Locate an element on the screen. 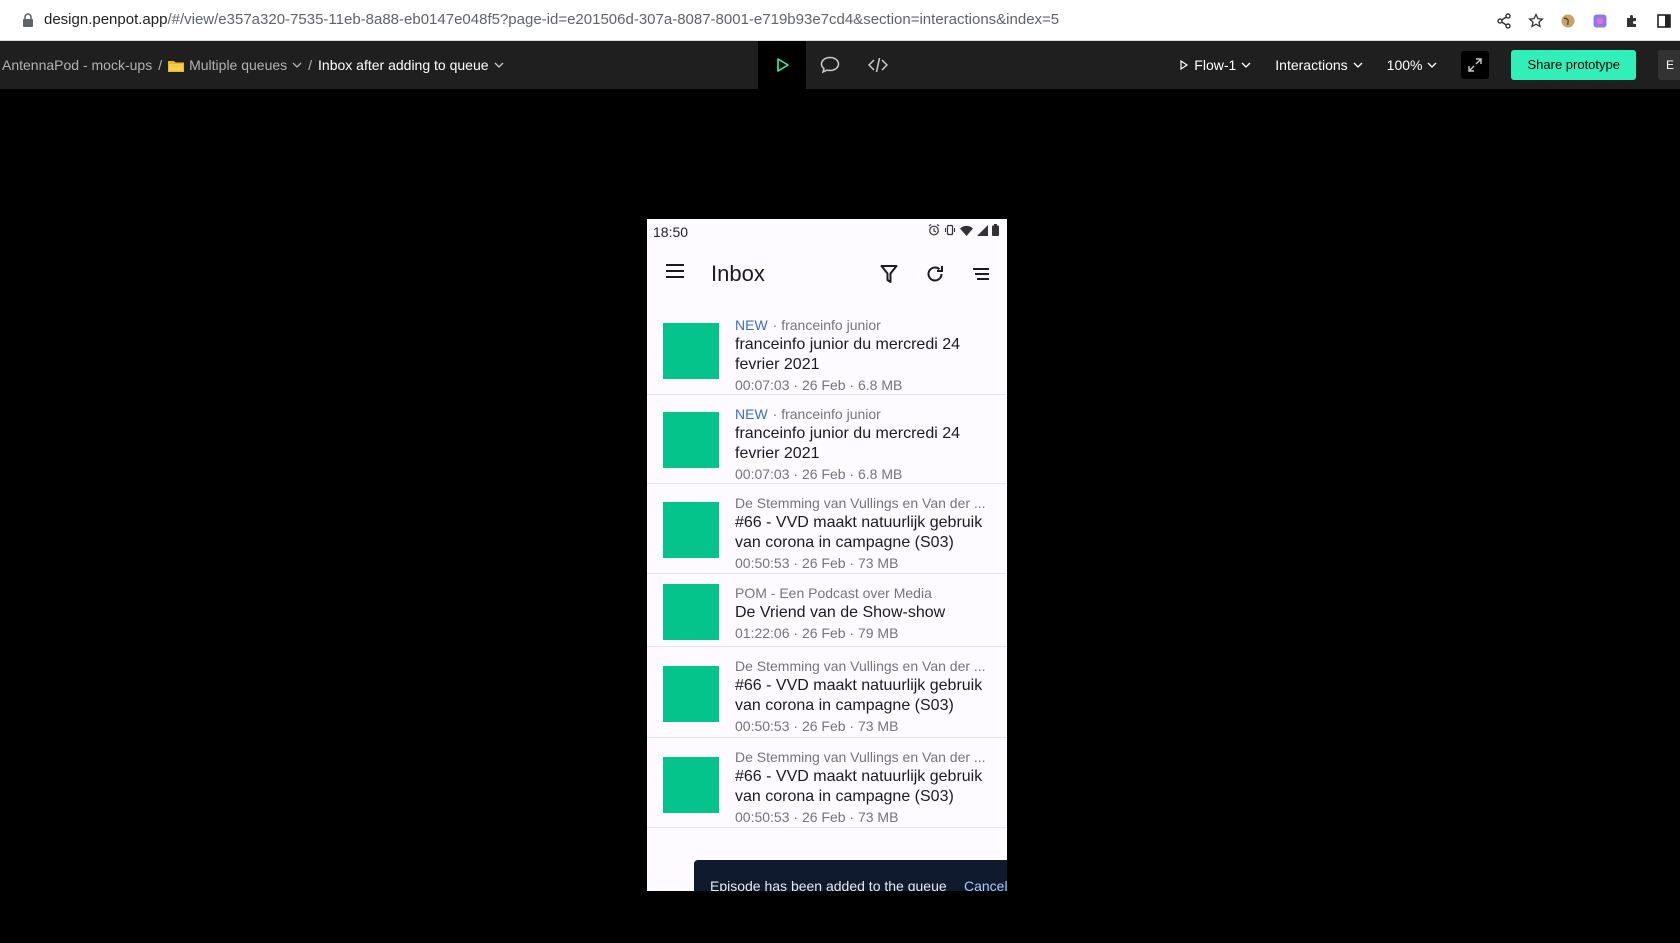 The height and width of the screenshot is (943, 1680). battery-icon is located at coordinates (995, 230).